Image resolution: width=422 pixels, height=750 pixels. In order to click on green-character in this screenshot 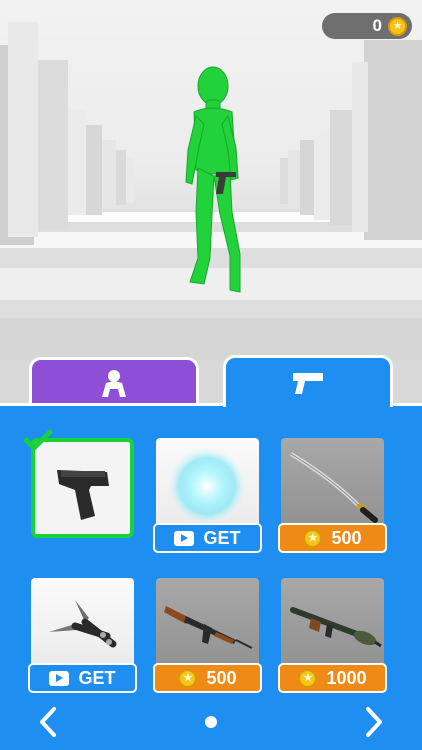, I will do `click(213, 179)`.